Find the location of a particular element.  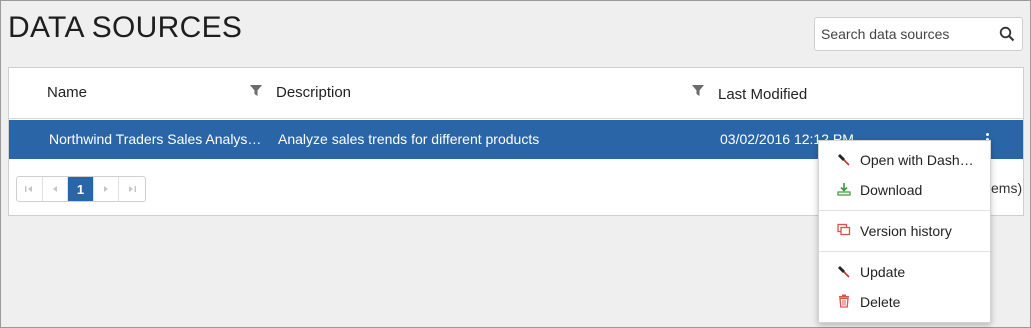

items-count-text: ems) is located at coordinates (1007, 188).